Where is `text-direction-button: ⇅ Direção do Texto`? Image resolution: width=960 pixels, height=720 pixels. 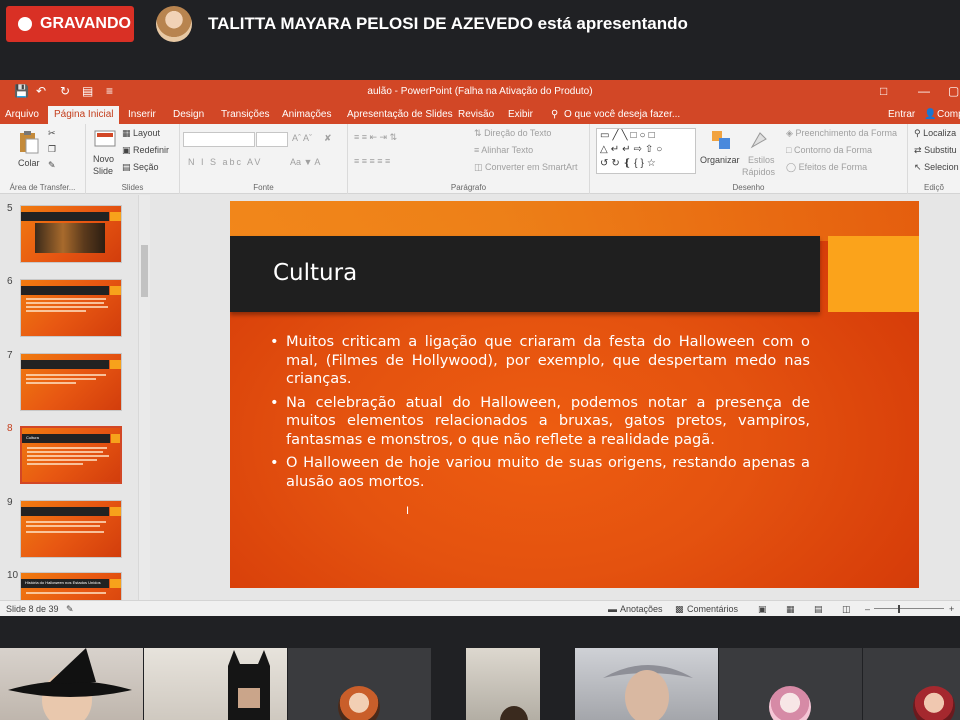 text-direction-button: ⇅ Direção do Texto is located at coordinates (512, 133).